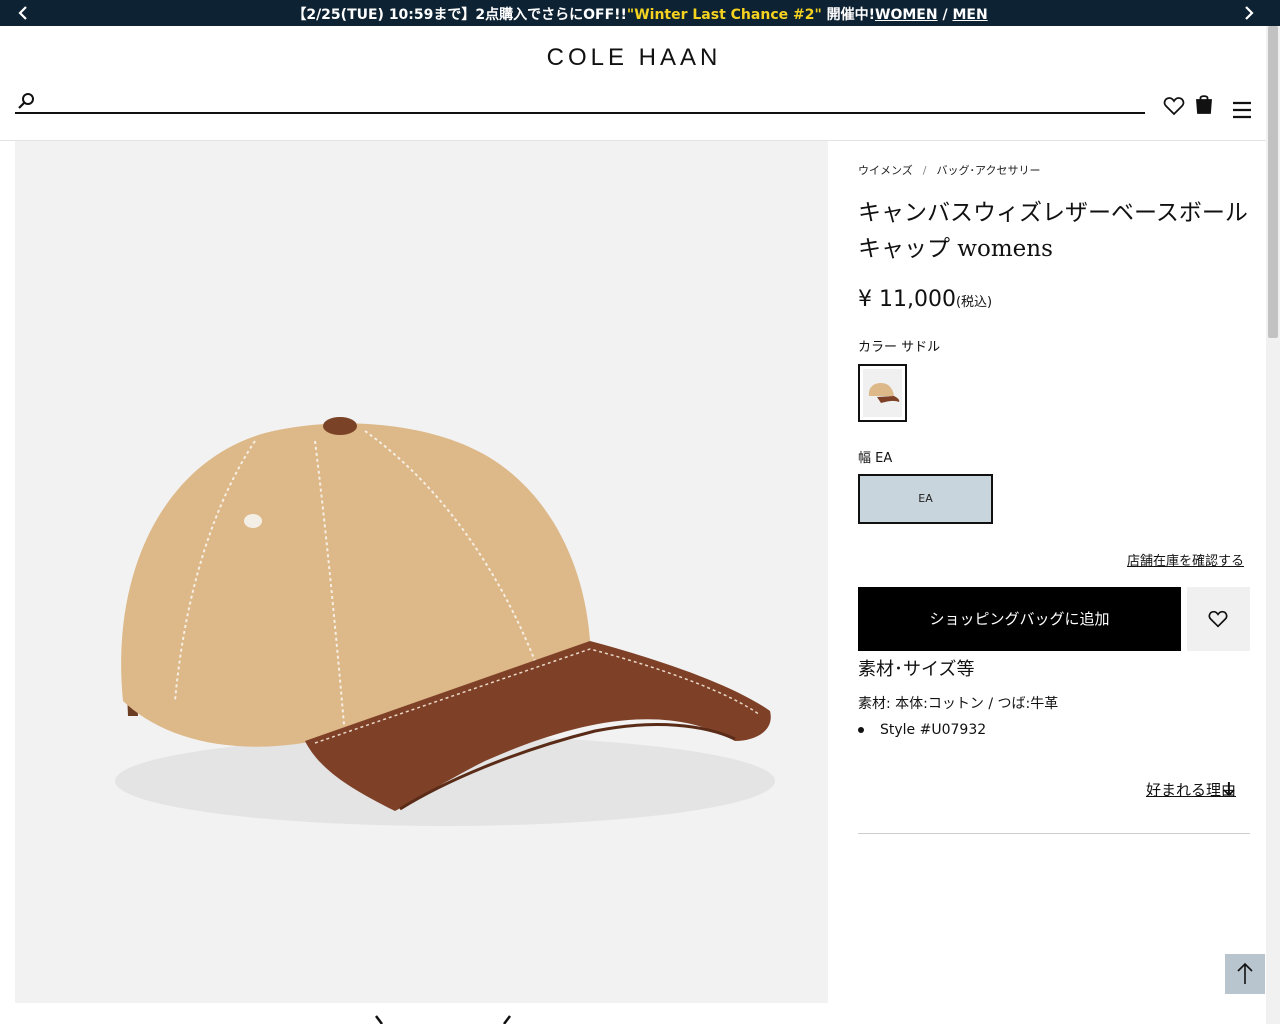 This screenshot has height=1024, width=1280. Describe the element at coordinates (634, 58) in the screenshot. I see `brand-logo: COLE HAAN` at that location.